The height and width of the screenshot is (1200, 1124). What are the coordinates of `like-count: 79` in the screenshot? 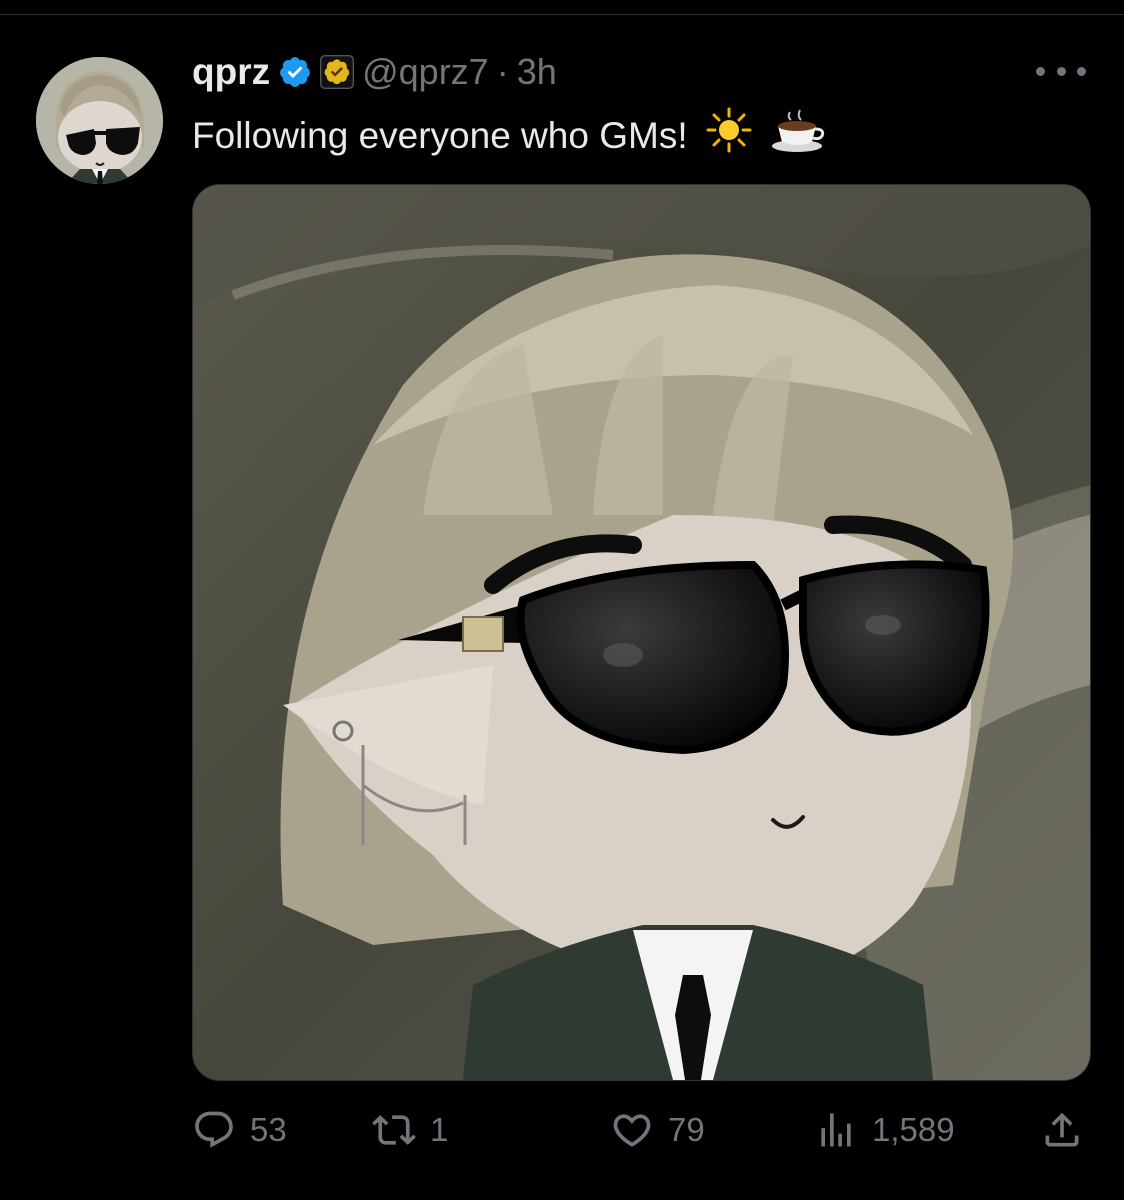 It's located at (686, 1129).